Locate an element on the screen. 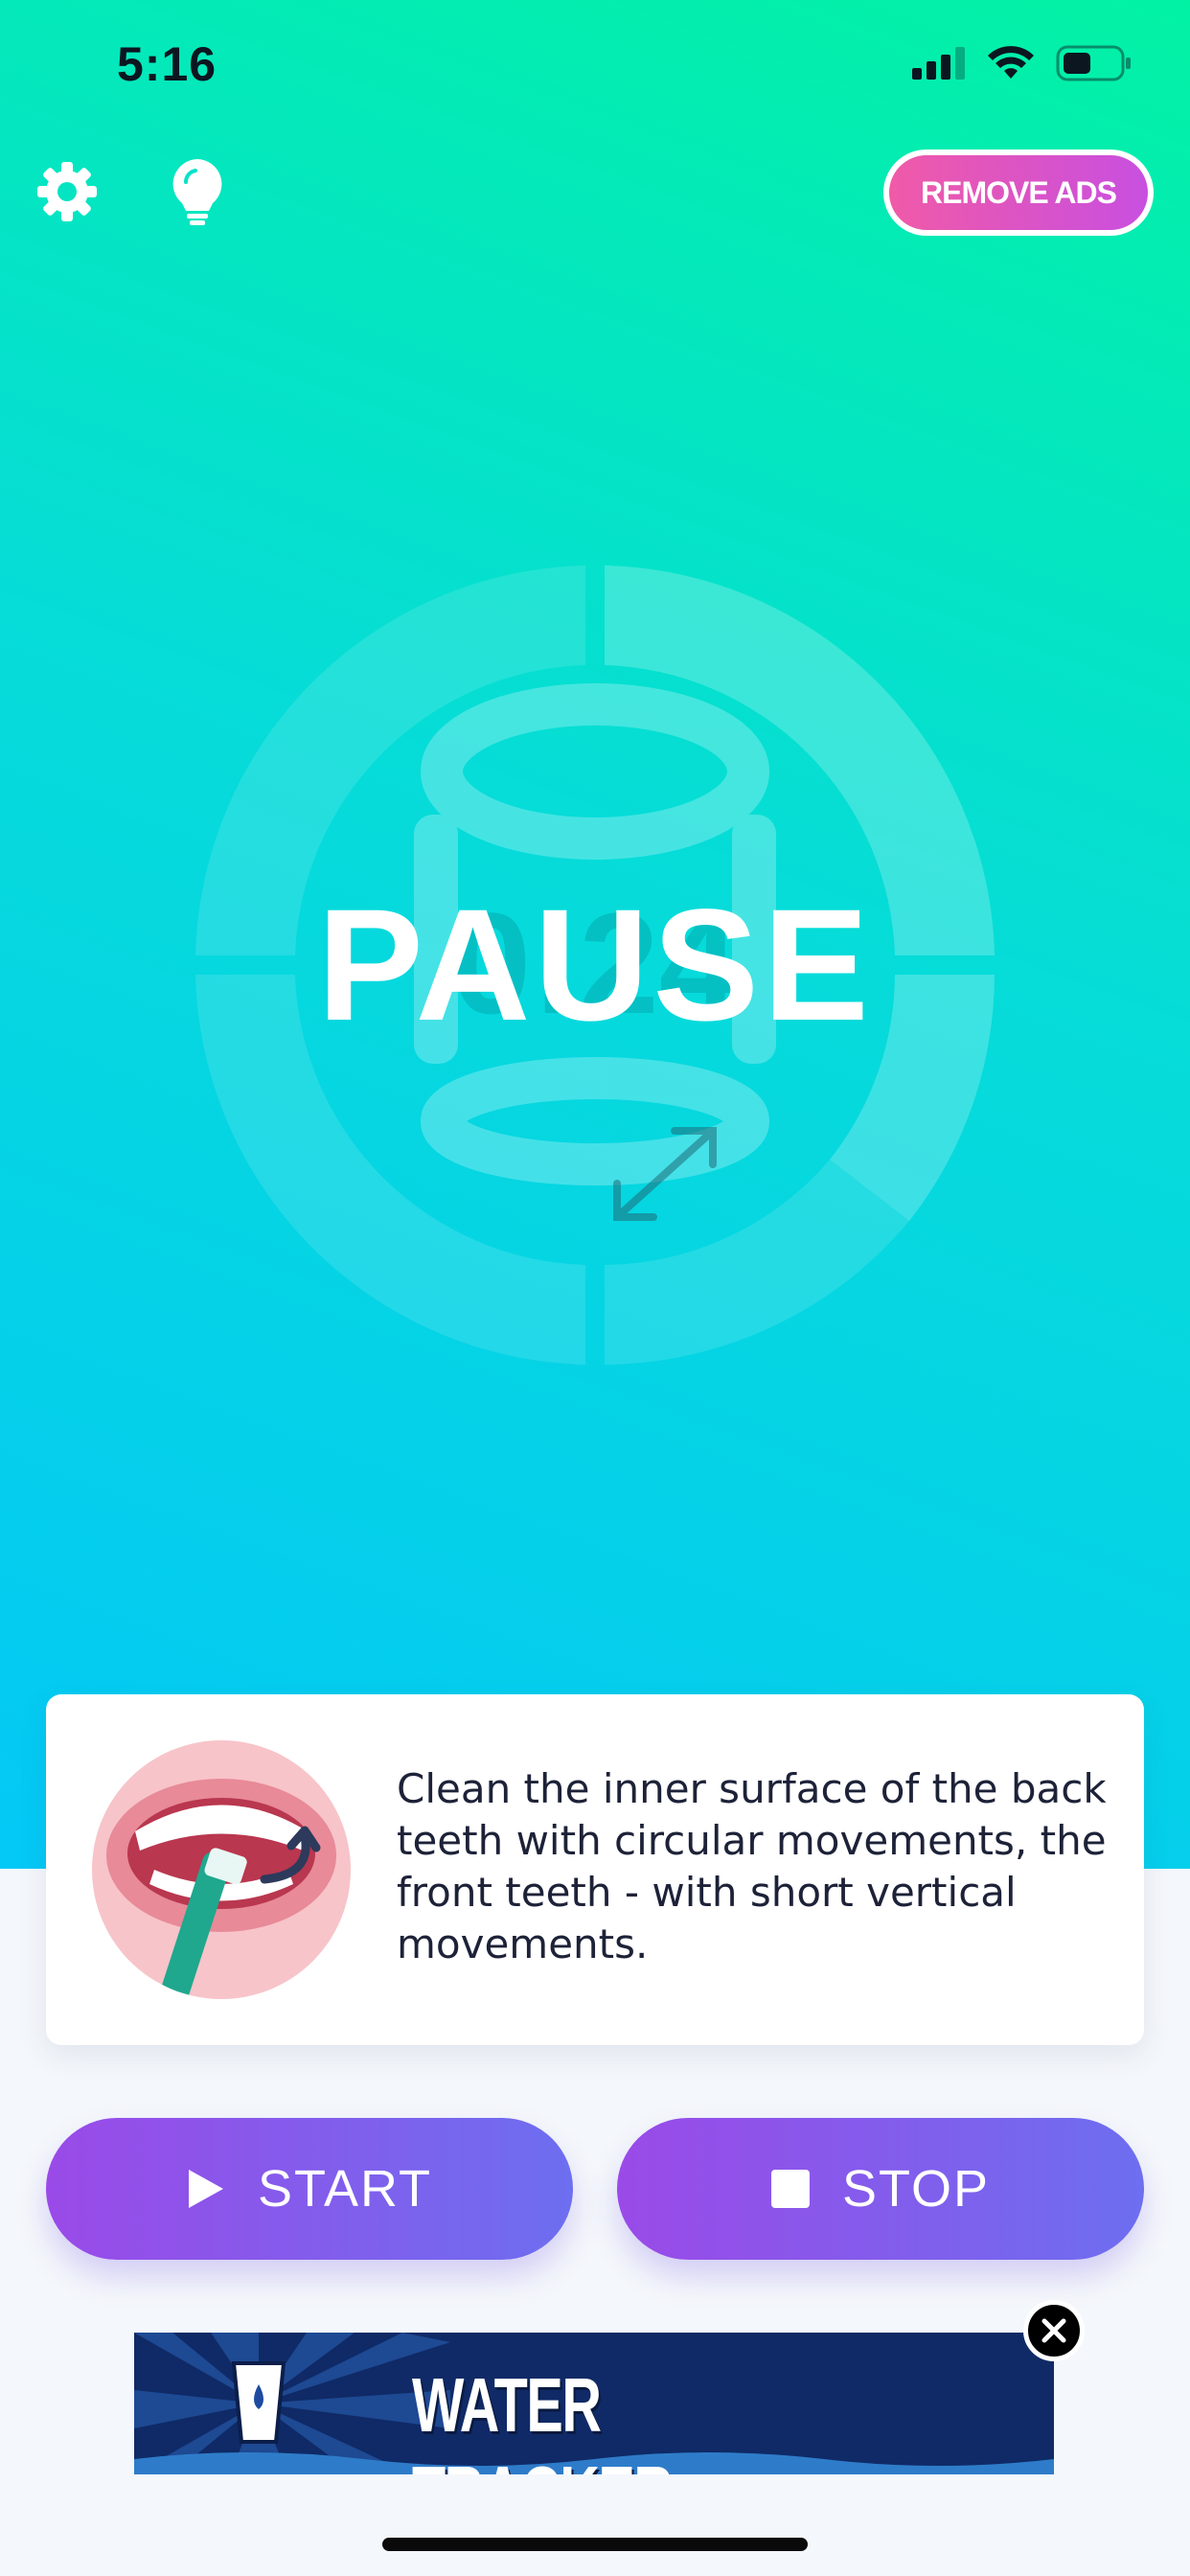 The image size is (1190, 2576). stop-button-label: STOP is located at coordinates (916, 2189).